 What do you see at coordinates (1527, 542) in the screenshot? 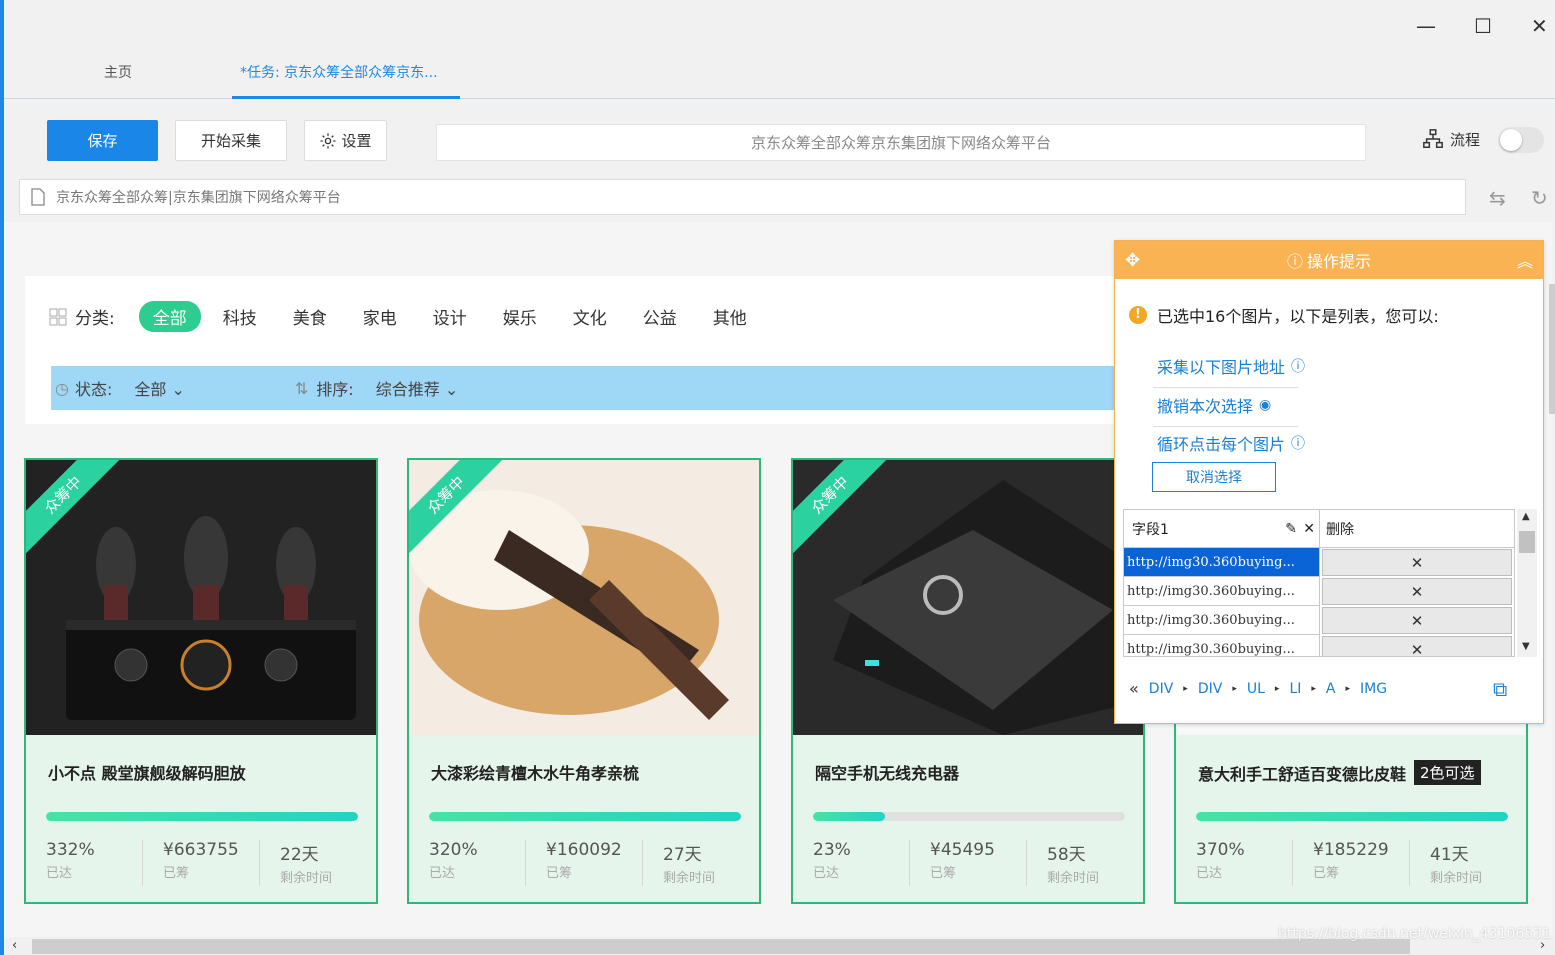
I see `scroll-thumb` at bounding box center [1527, 542].